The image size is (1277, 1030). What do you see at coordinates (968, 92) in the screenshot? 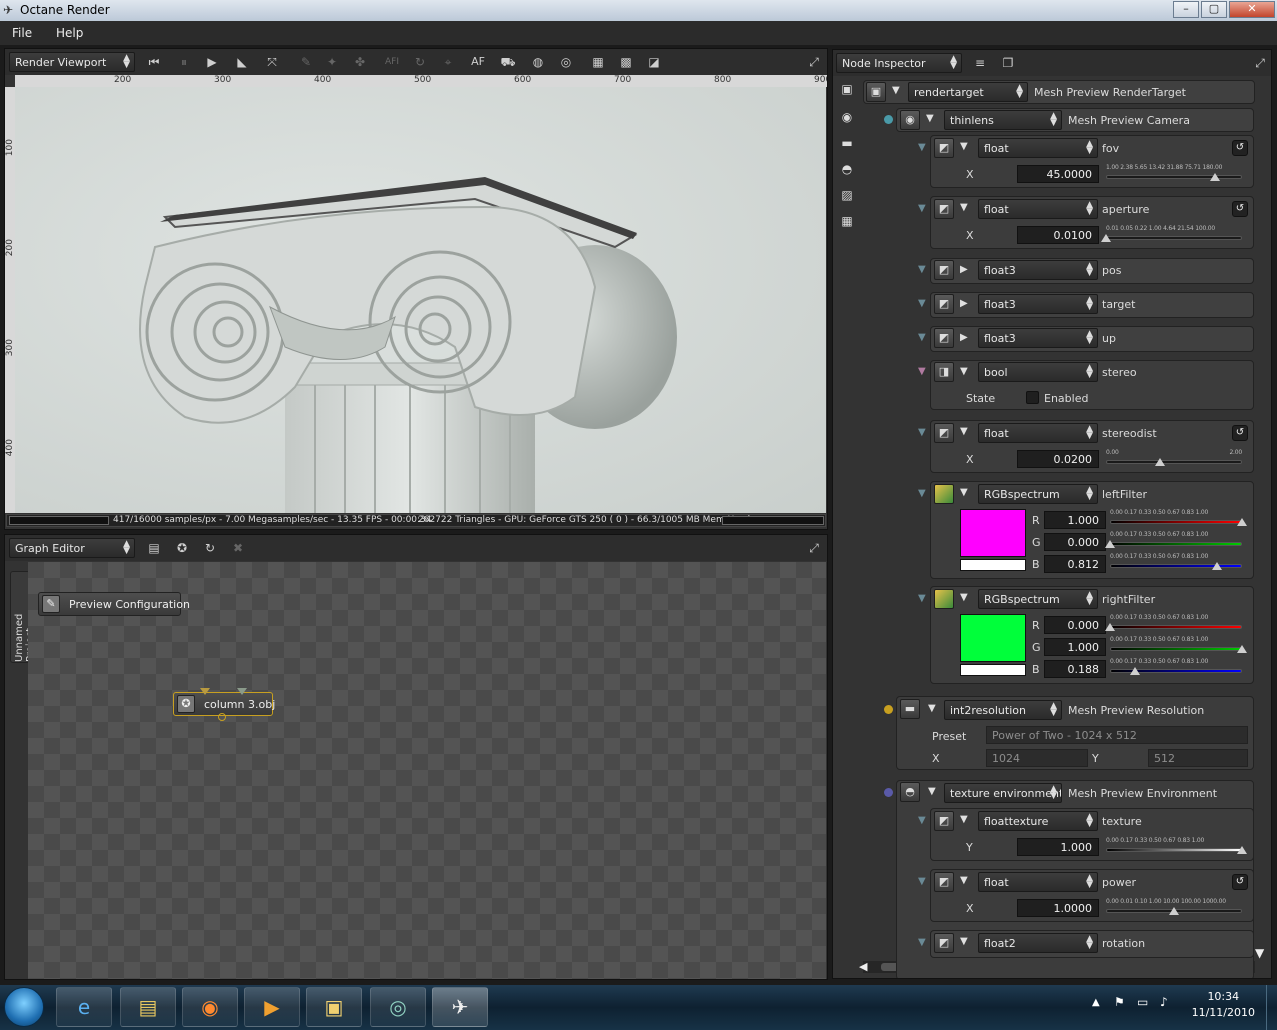
I see `rendertarget-type-combo: rendertarget ▲ ▼` at bounding box center [968, 92].